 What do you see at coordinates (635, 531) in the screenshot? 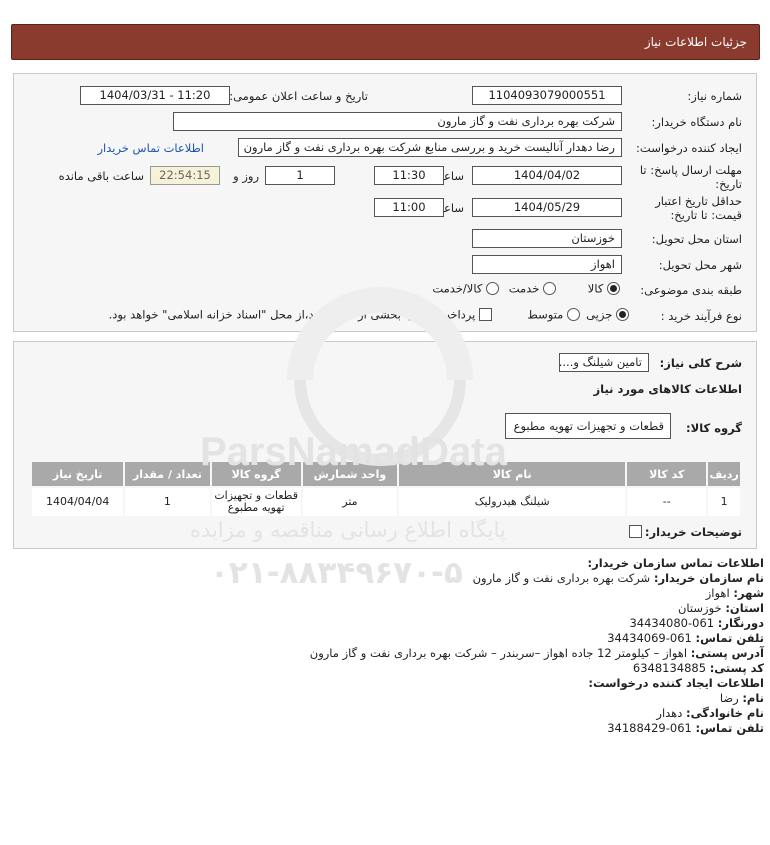
I see `buyer-notes-checkbox` at bounding box center [635, 531].